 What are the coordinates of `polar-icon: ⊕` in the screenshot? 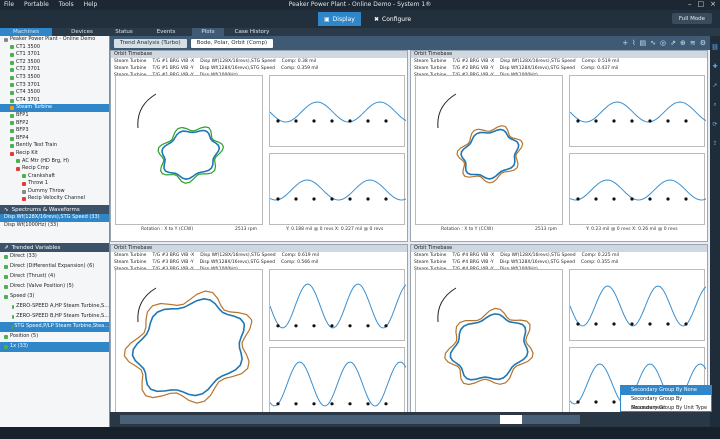 It's located at (683, 43).